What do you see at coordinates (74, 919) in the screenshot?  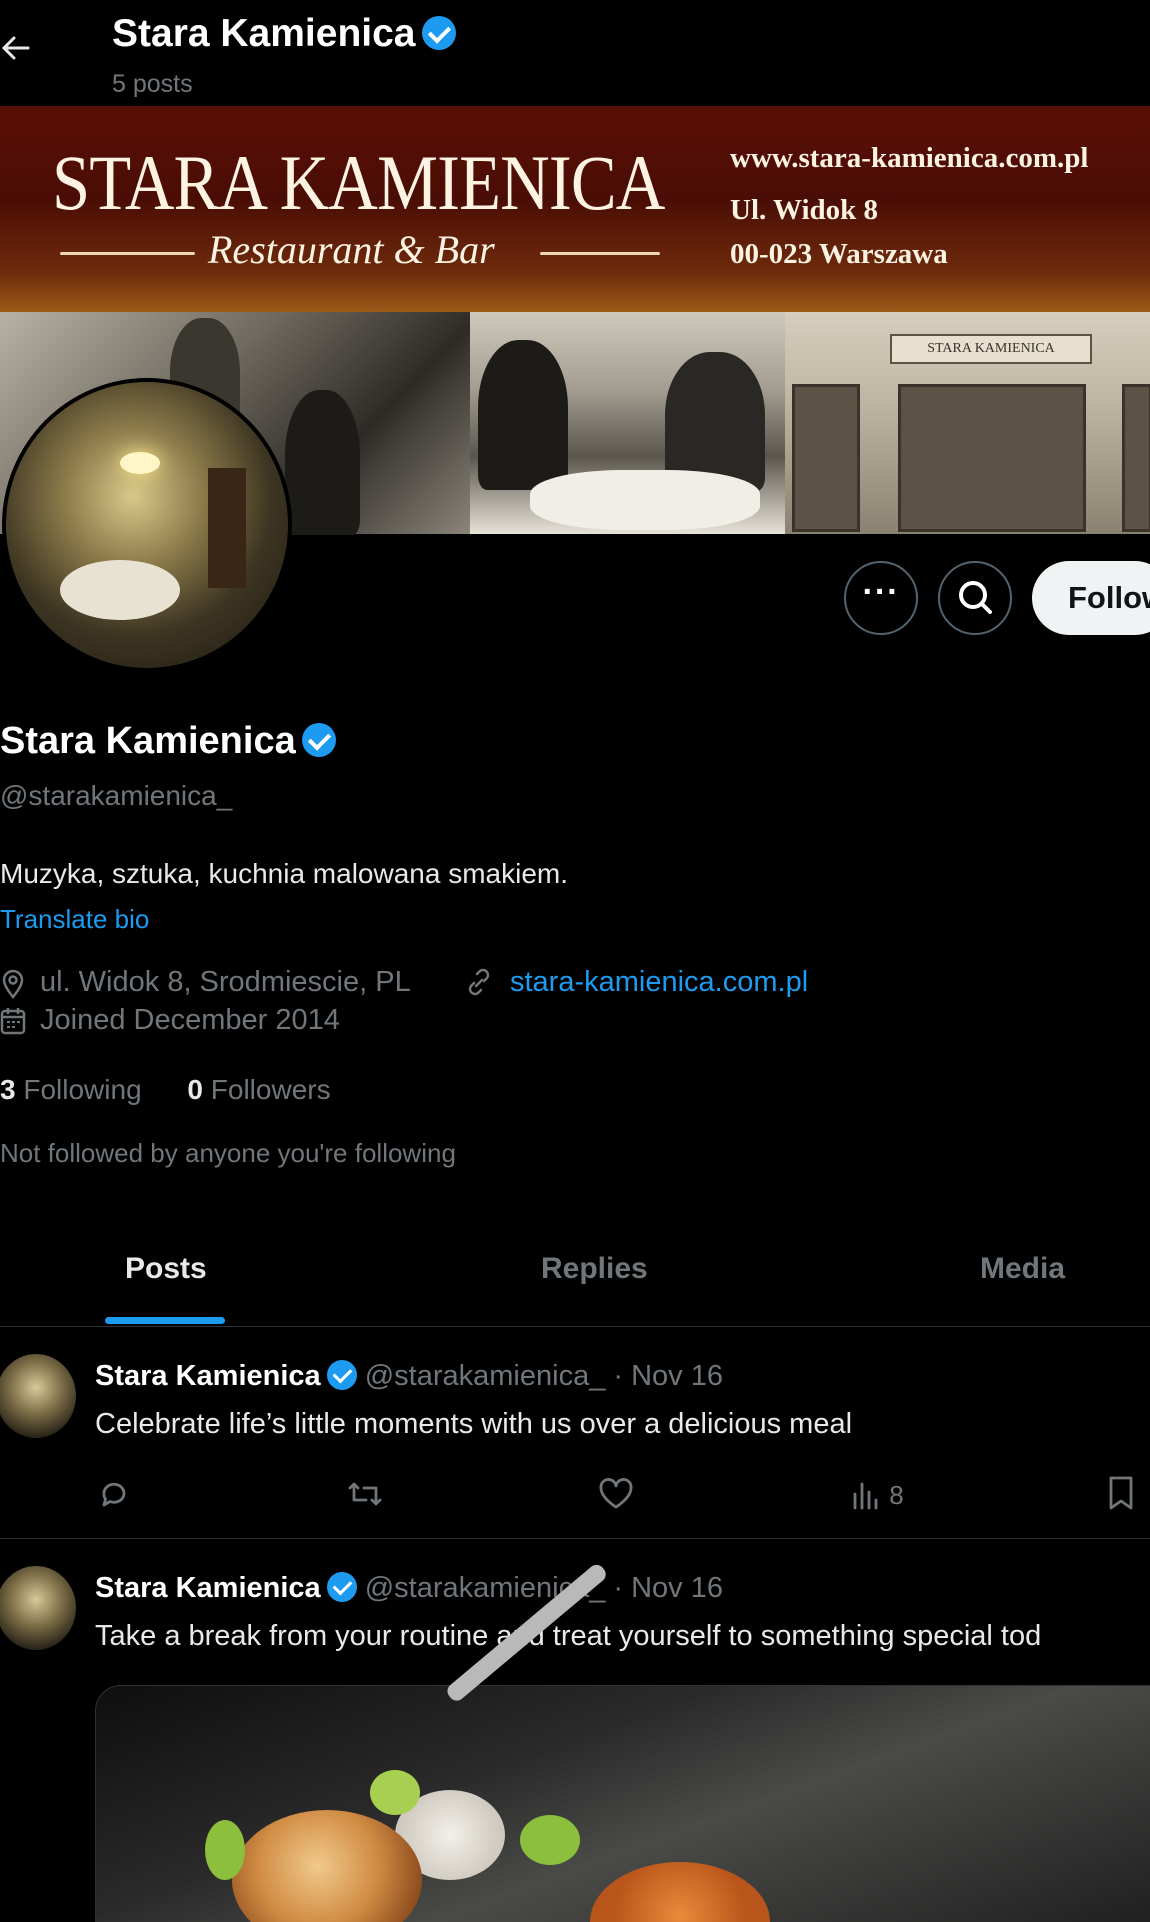 I see `translate-bio-link: Translate bio` at bounding box center [74, 919].